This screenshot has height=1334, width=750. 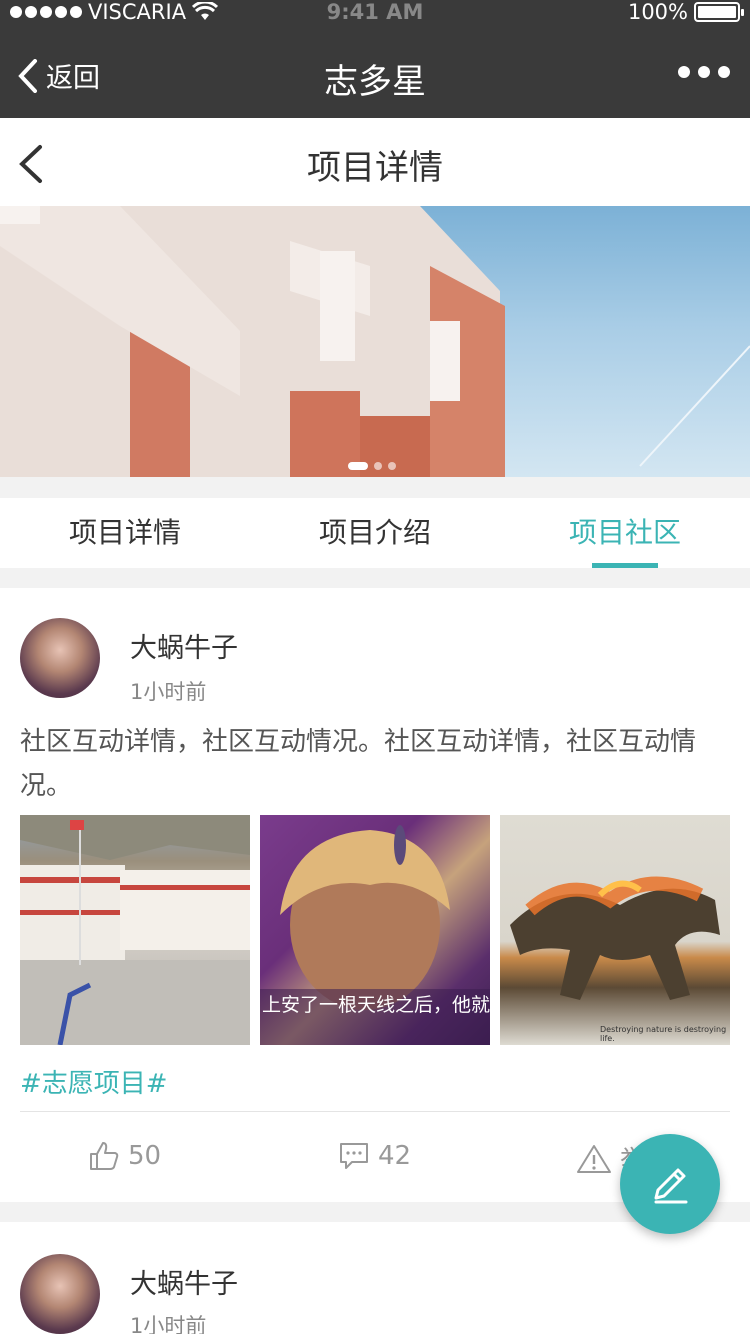 What do you see at coordinates (375, 82) in the screenshot?
I see `app-title: 志多星` at bounding box center [375, 82].